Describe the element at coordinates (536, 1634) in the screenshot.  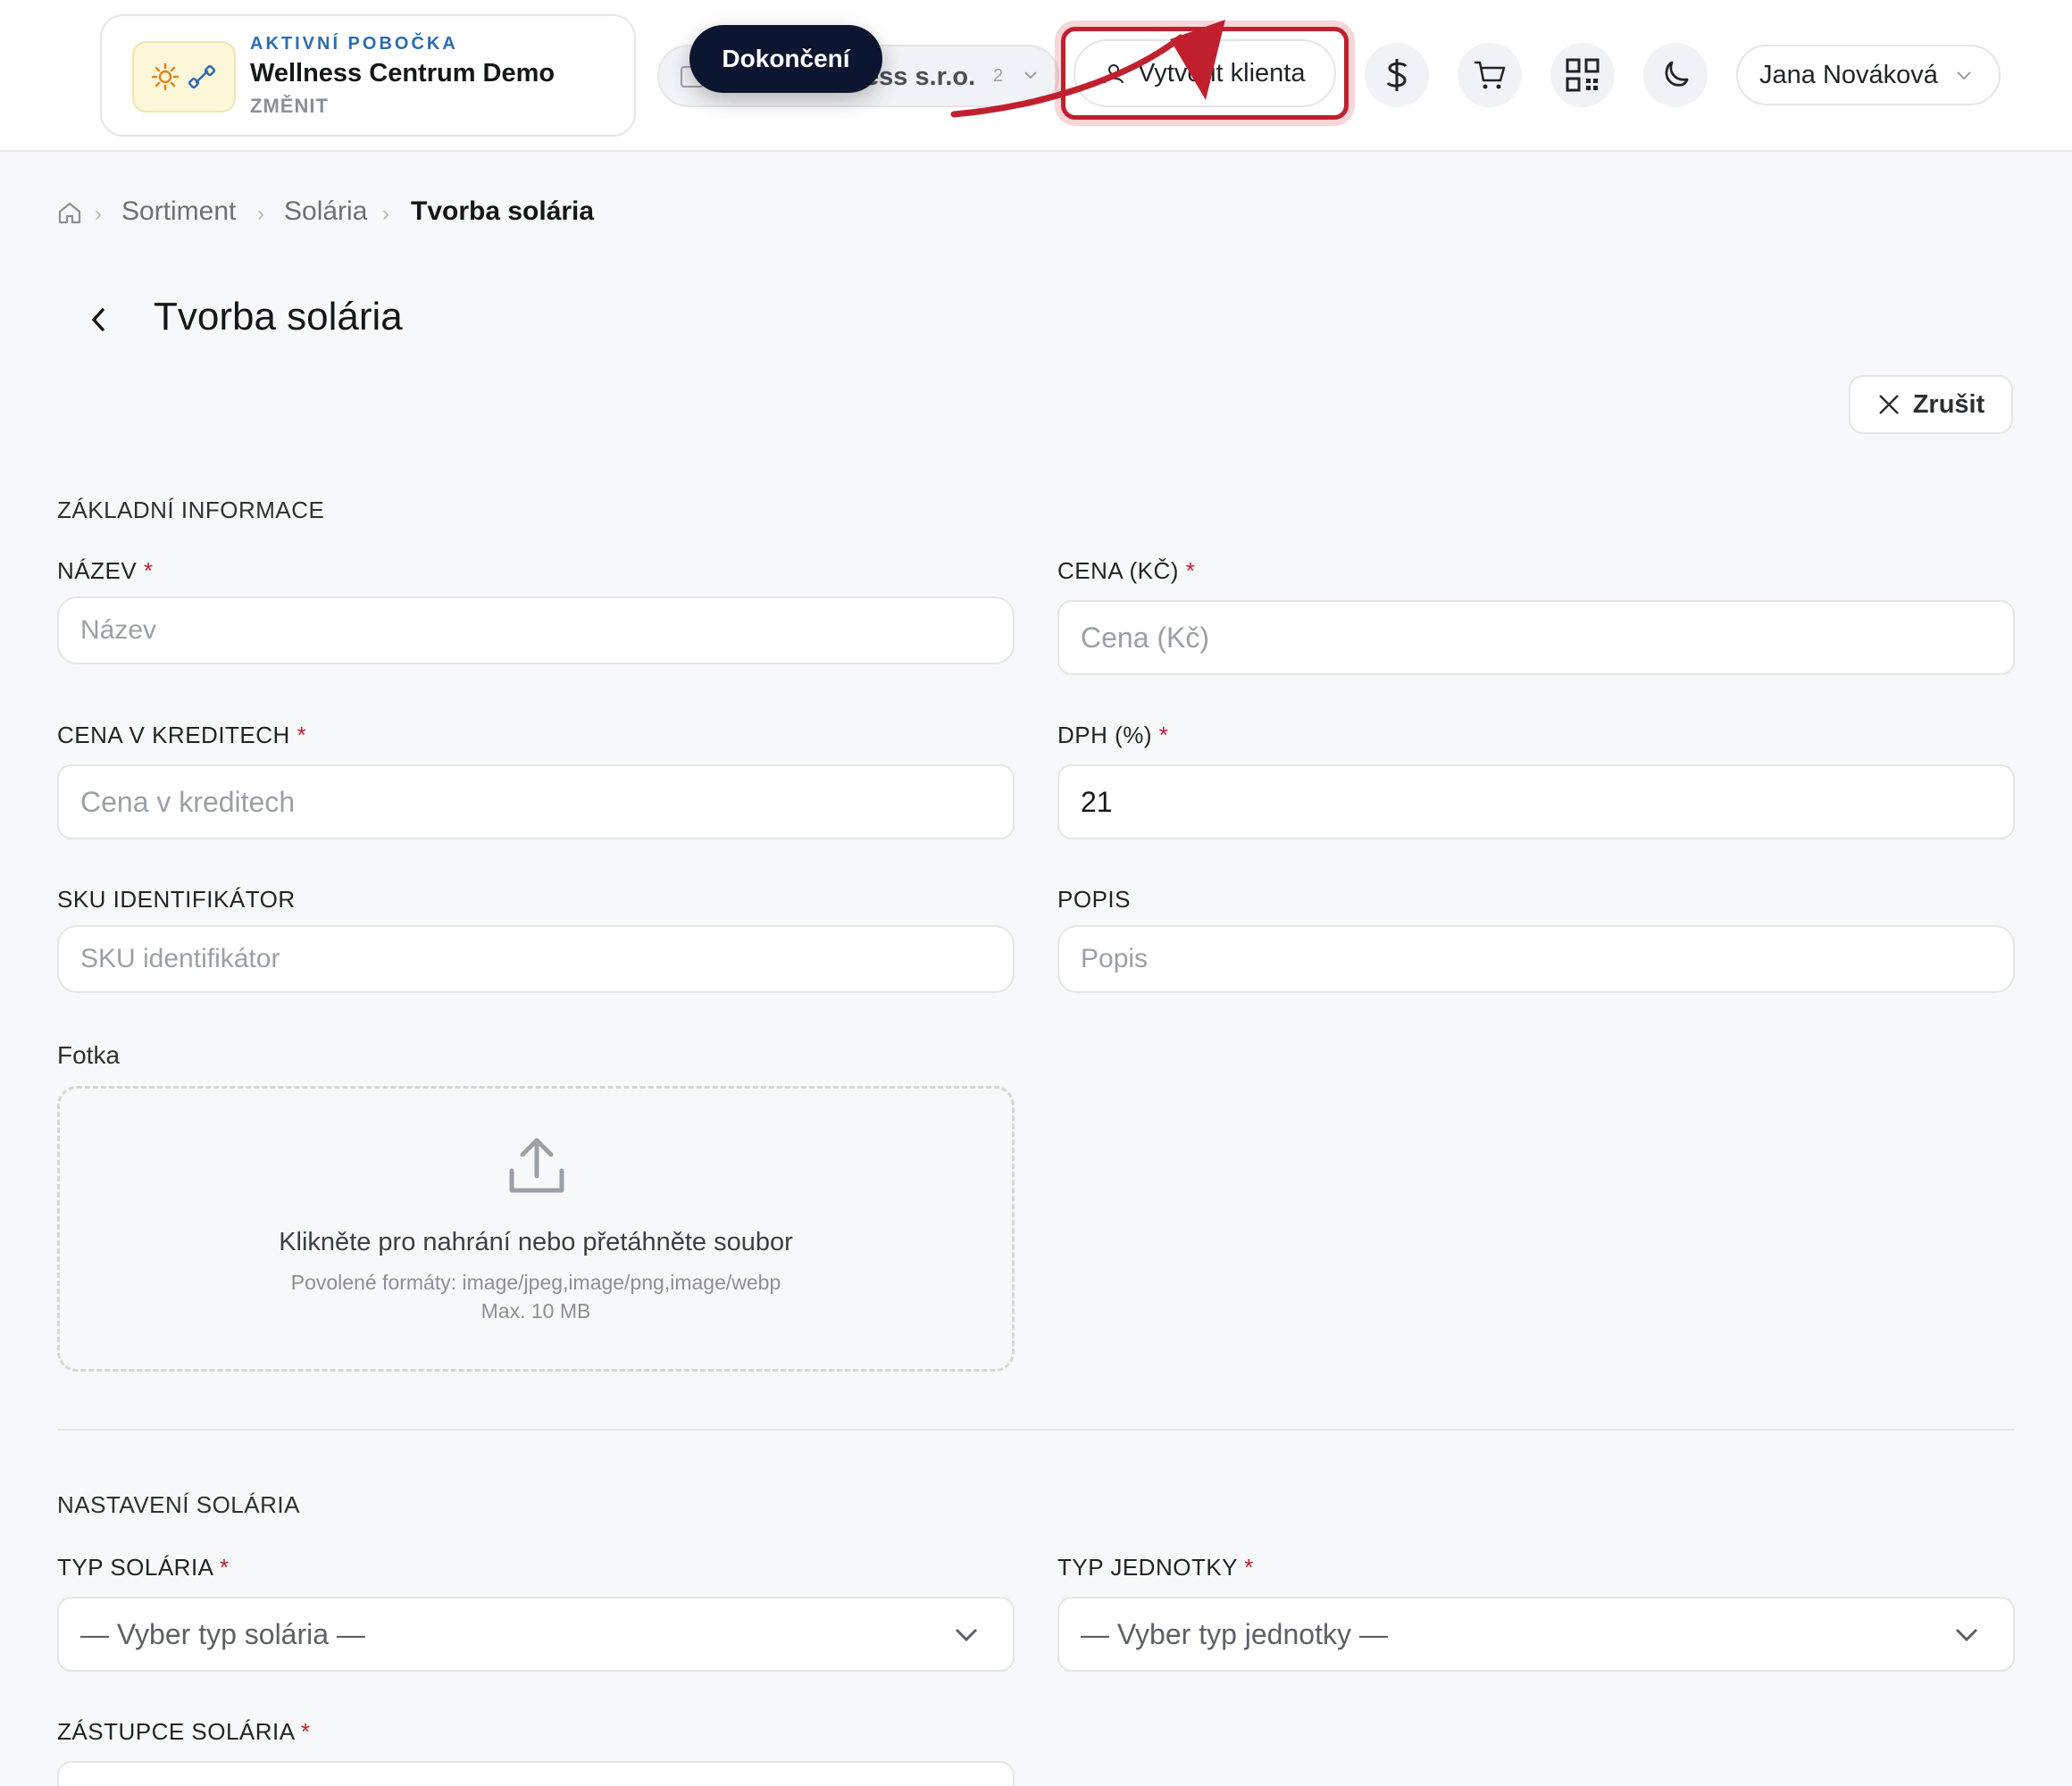
I see `solarium-type-select: — Vyber typ solária —` at that location.